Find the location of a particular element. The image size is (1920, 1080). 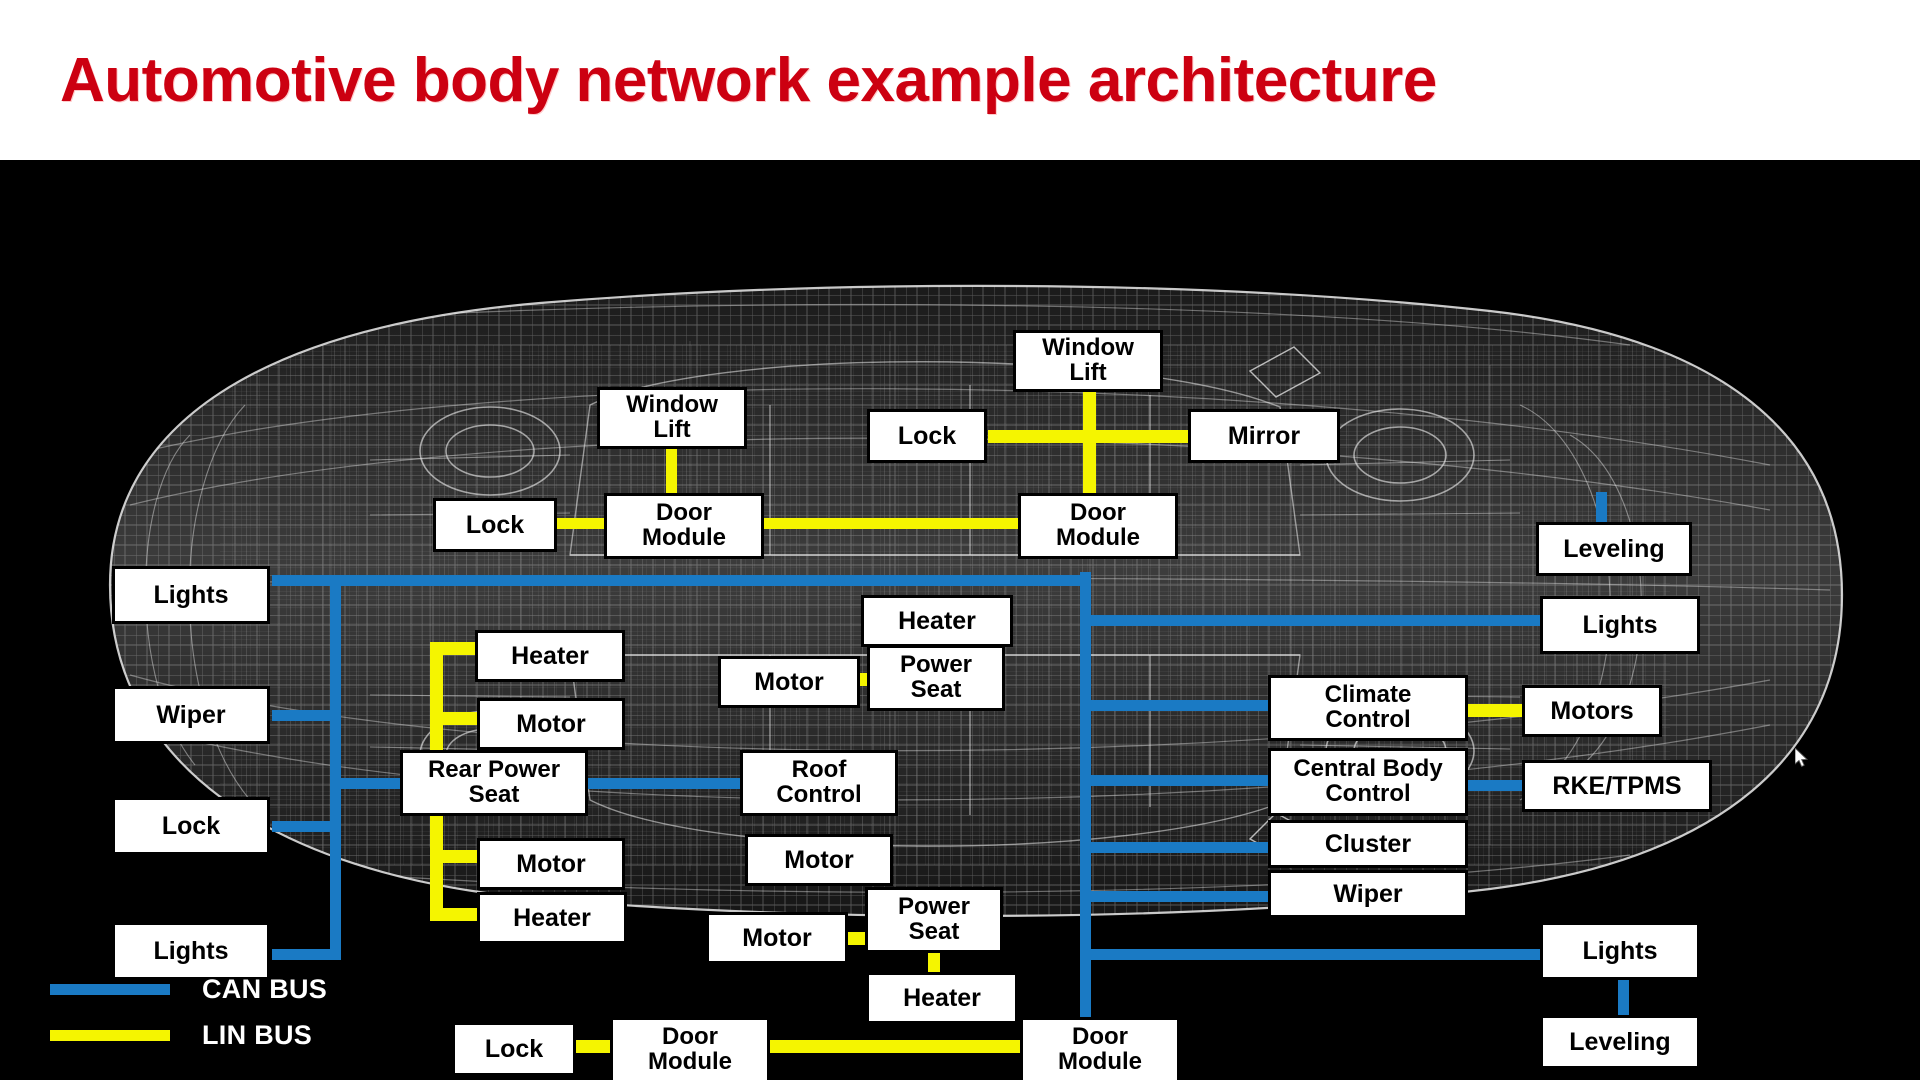

bus-segment-can-roof-link is located at coordinates (665, 783).